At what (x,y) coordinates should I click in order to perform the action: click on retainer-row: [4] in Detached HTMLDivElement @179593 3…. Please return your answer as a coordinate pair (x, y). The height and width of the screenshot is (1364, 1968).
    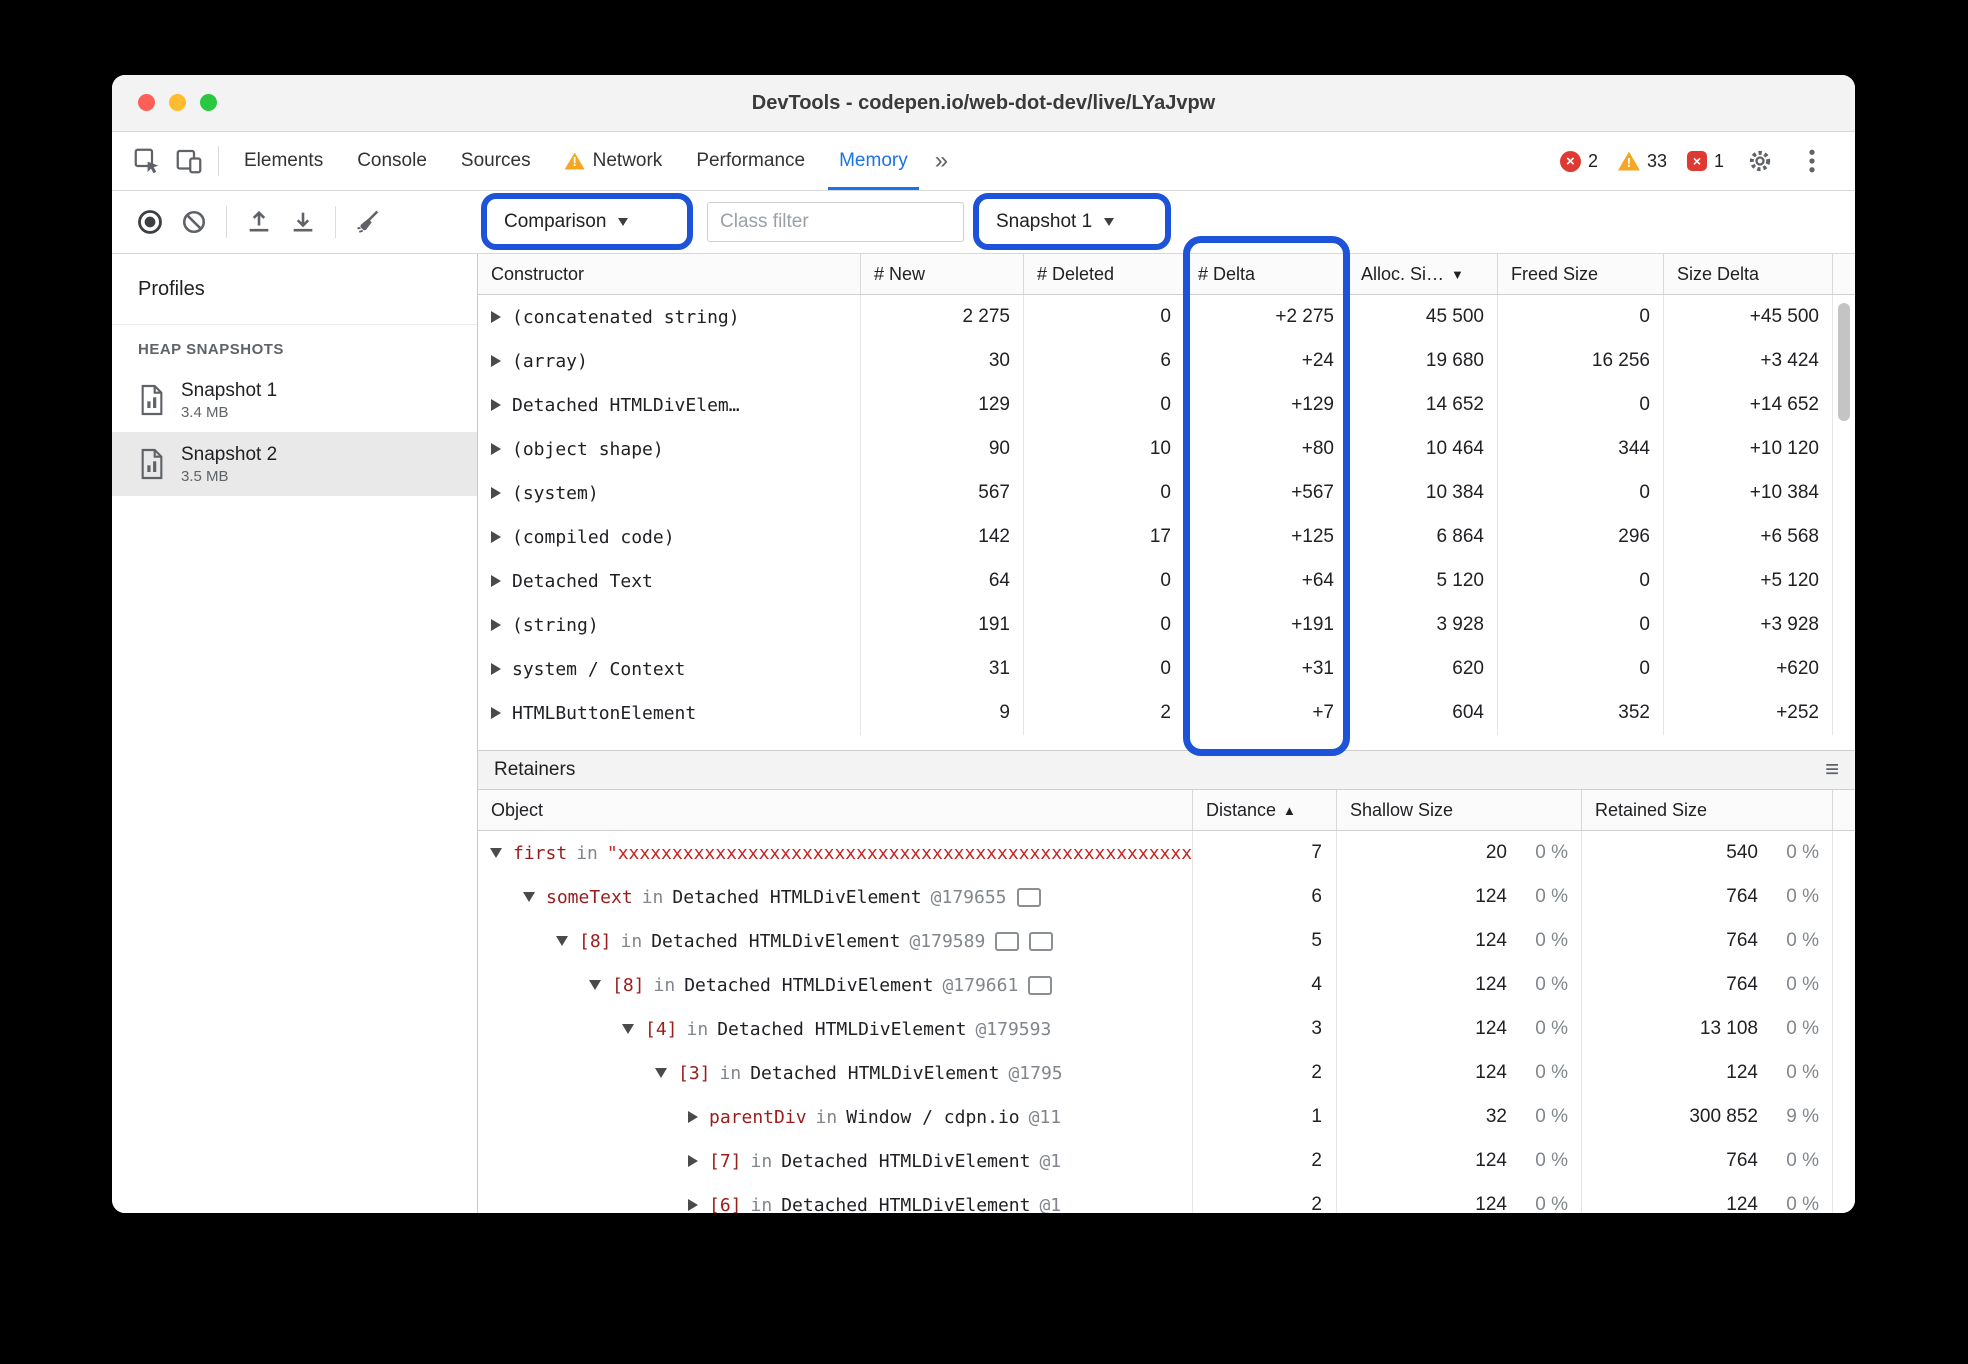
    Looking at the image, I should click on (1166, 1029).